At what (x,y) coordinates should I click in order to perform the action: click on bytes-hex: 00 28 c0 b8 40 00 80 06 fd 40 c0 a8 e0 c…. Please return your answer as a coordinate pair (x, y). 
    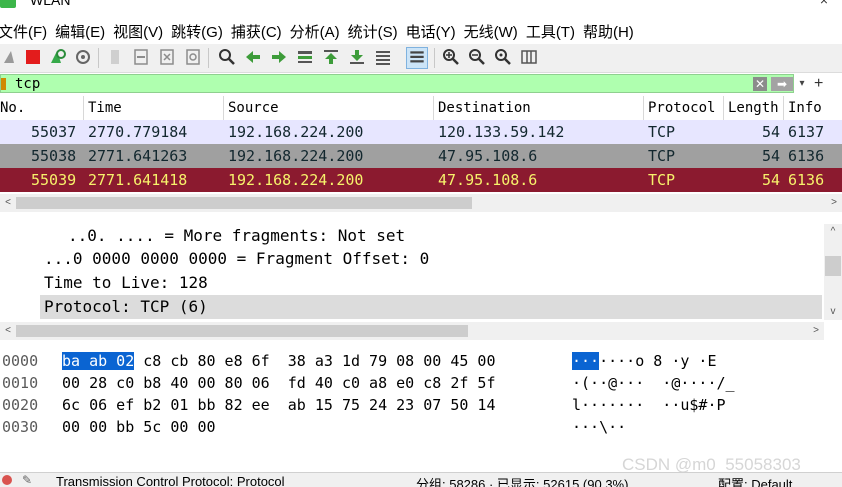
    Looking at the image, I should click on (279, 383).